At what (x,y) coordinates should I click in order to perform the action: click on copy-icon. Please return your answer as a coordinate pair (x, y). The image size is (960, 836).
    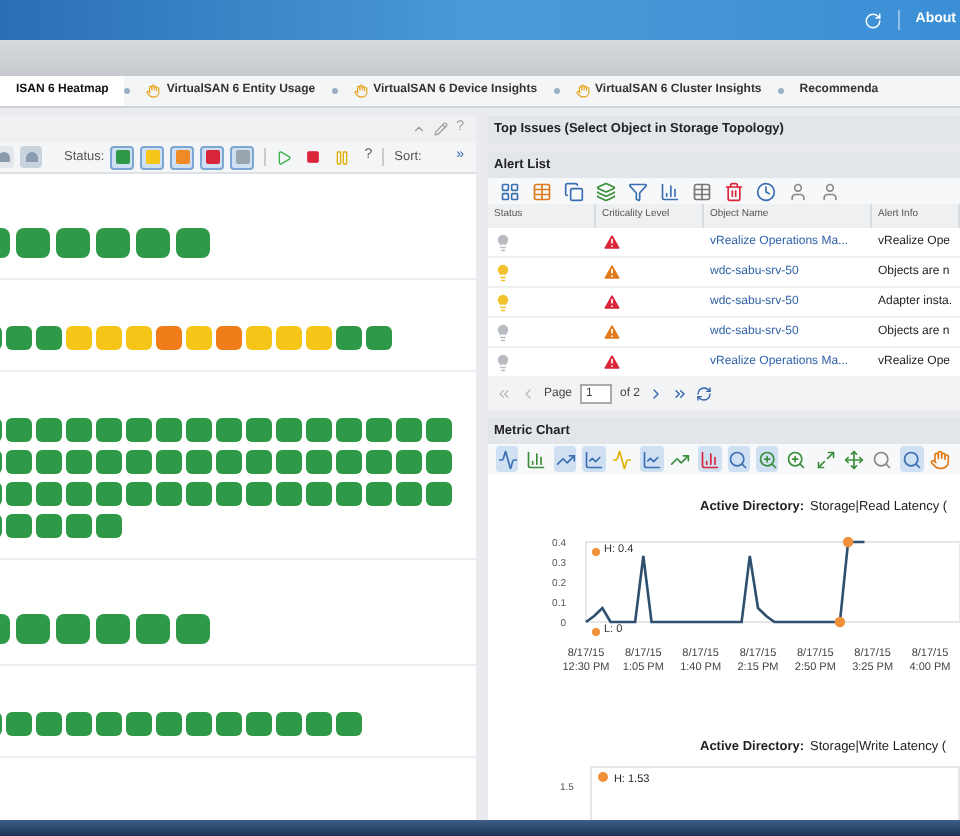
    Looking at the image, I should click on (573, 191).